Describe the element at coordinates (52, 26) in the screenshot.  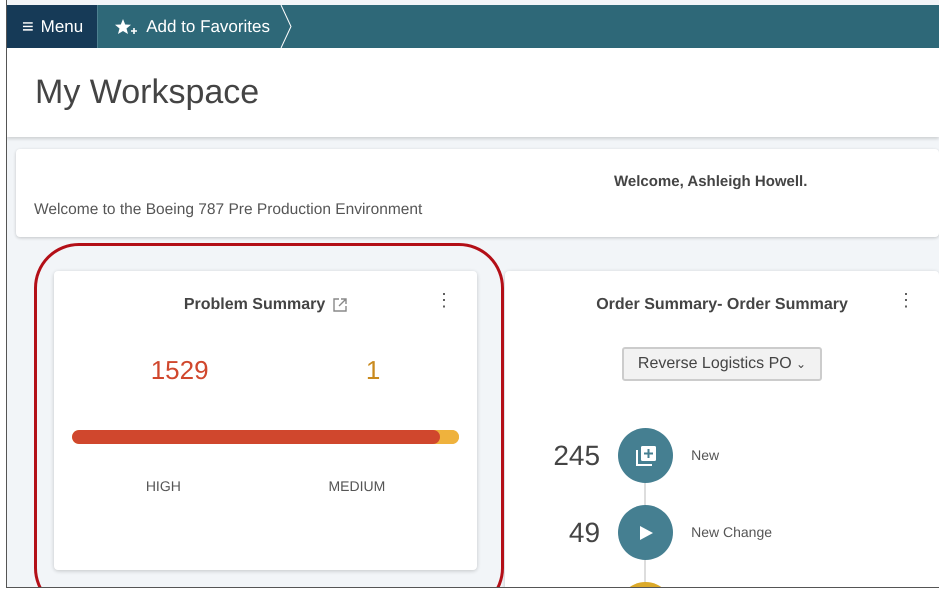
I see `menu-button: ≡ Menu` at that location.